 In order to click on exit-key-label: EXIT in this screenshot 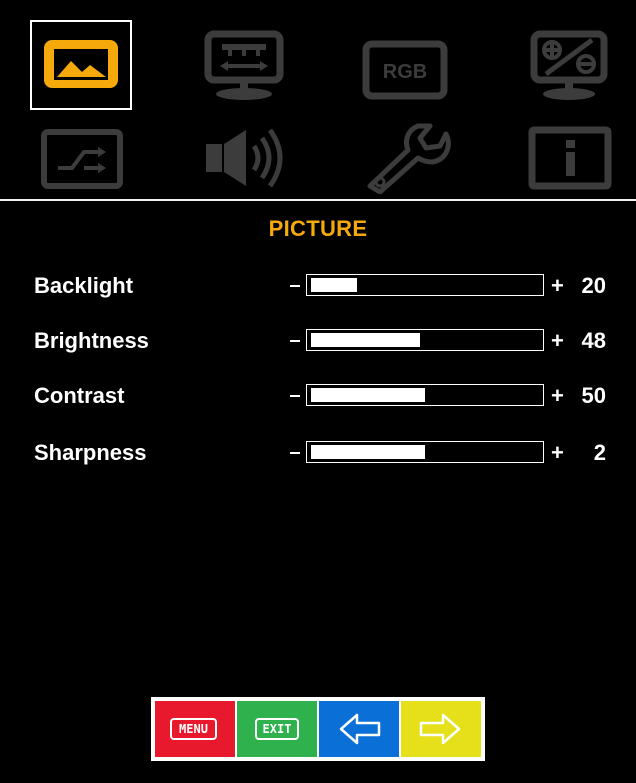, I will do `click(277, 729)`.